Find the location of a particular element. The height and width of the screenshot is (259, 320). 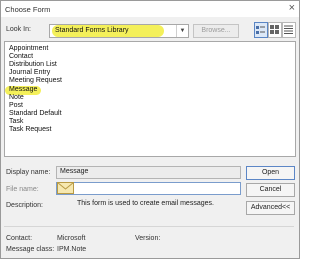

file-name-label: File name: is located at coordinates (22, 189).